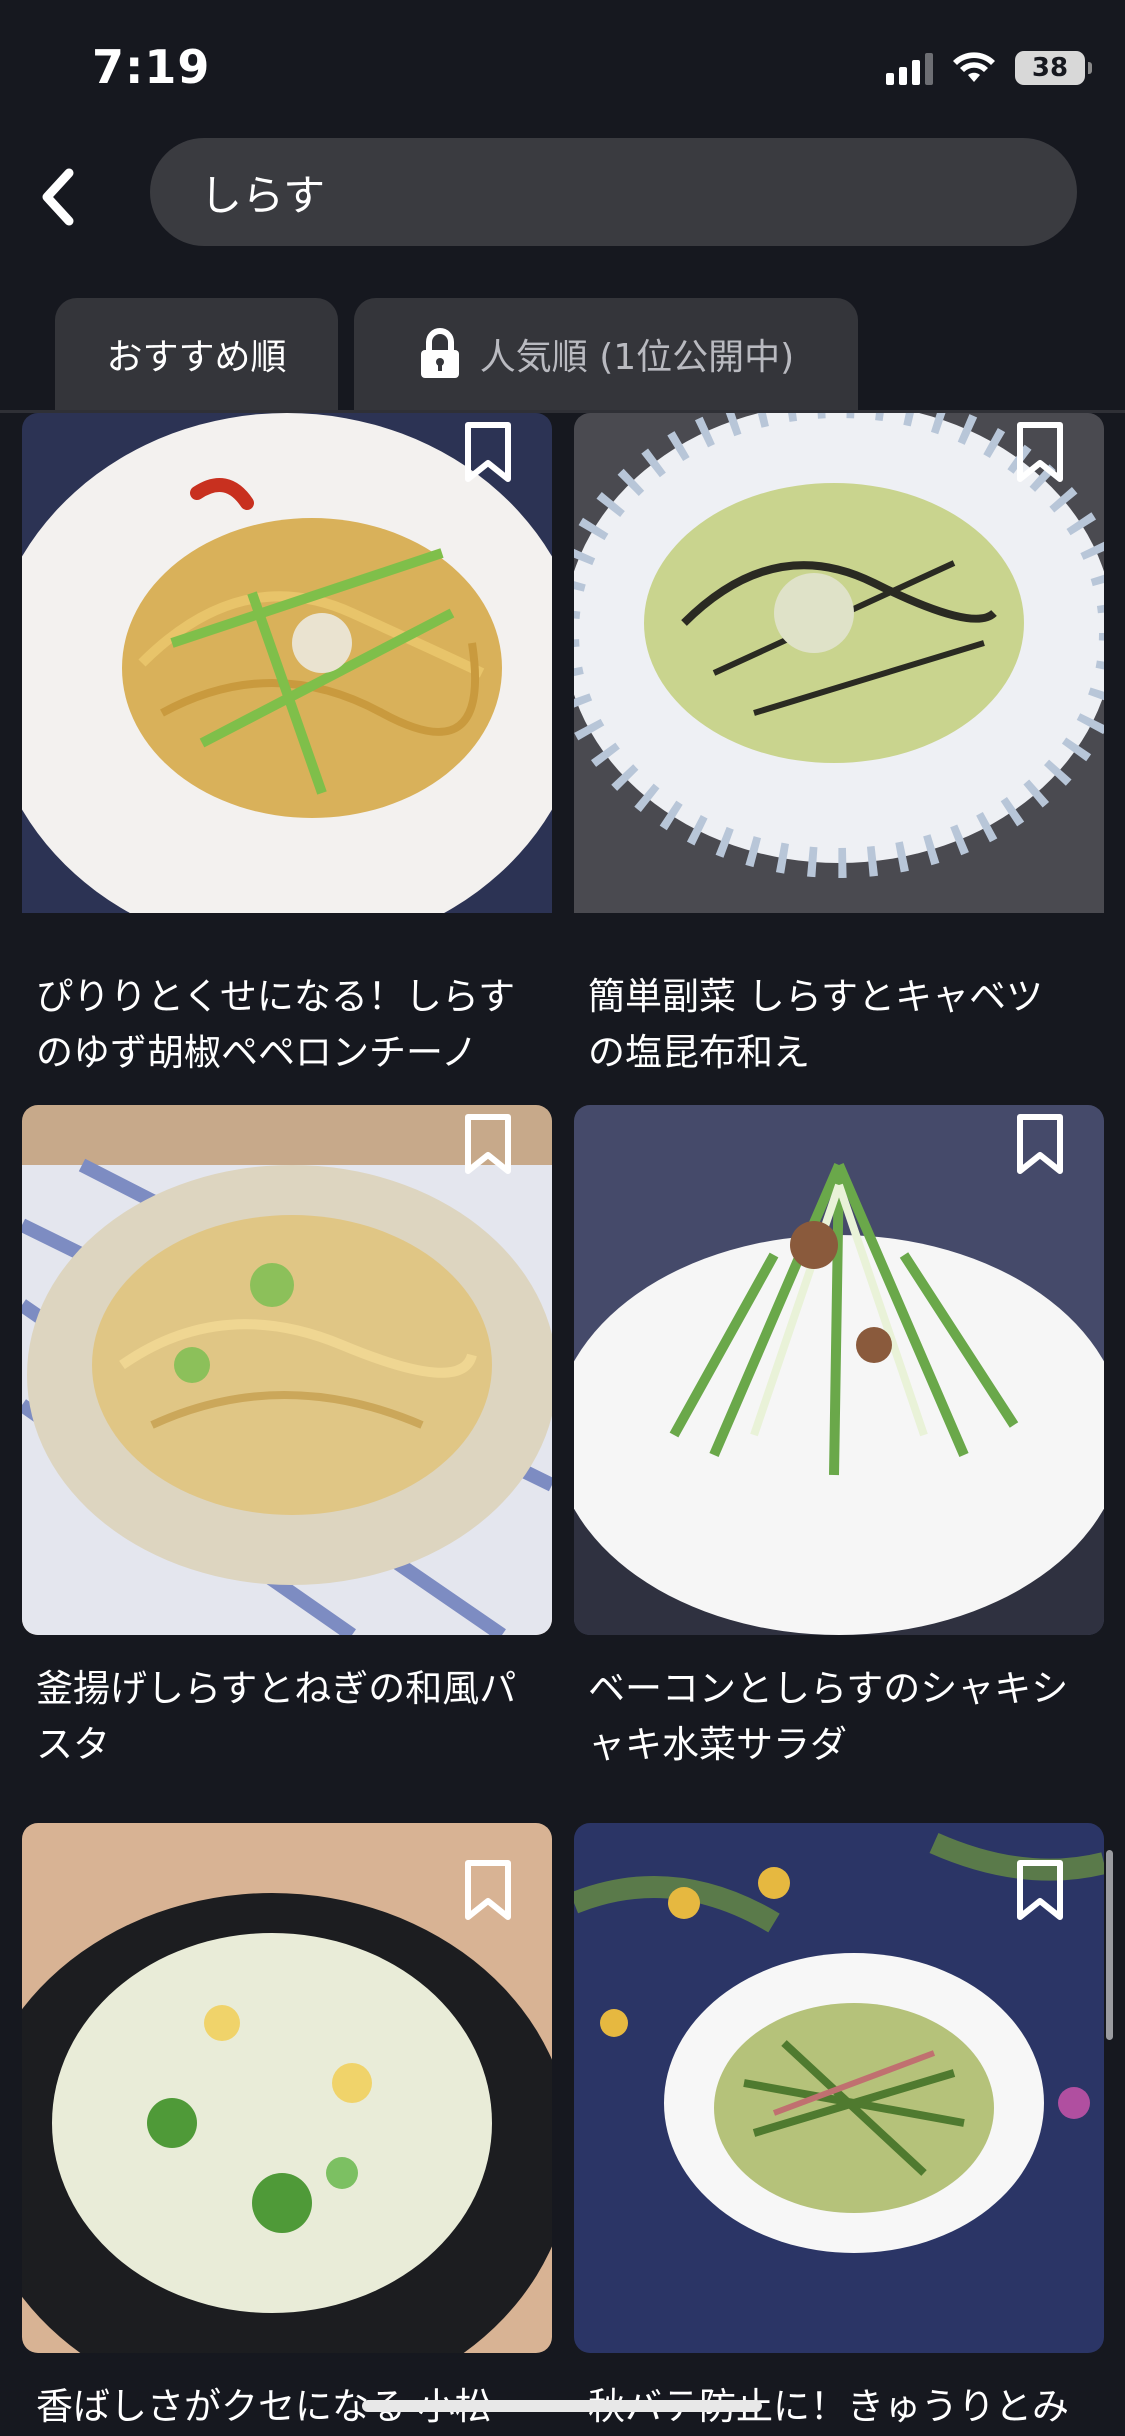 The image size is (1125, 2436). Describe the element at coordinates (276, 1024) in the screenshot. I see `recipe-title: ぴりりとくせになる！しらすのゆず胡椒ペペロンチーノ` at that location.